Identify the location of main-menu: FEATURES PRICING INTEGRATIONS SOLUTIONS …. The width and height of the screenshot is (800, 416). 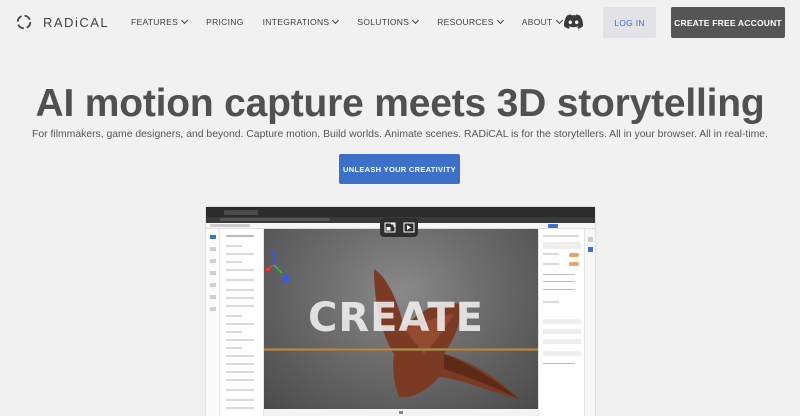
(356, 21).